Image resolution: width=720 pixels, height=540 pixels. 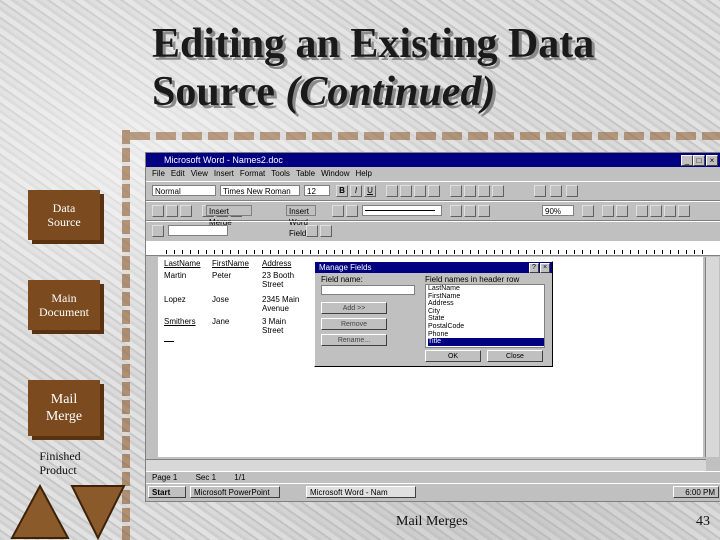 I want to click on align-center-icon, so click(x=406, y=191).